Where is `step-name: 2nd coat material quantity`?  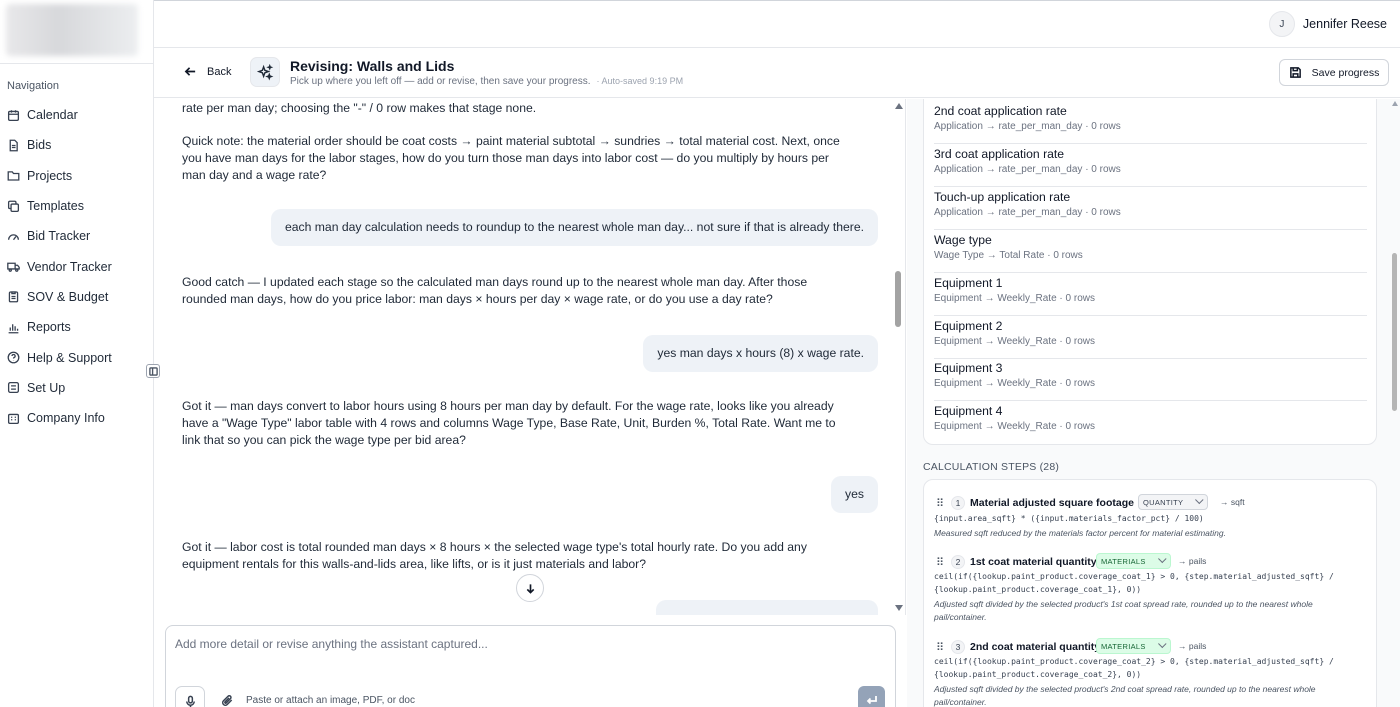 step-name: 2nd coat material quantity is located at coordinates (1035, 647).